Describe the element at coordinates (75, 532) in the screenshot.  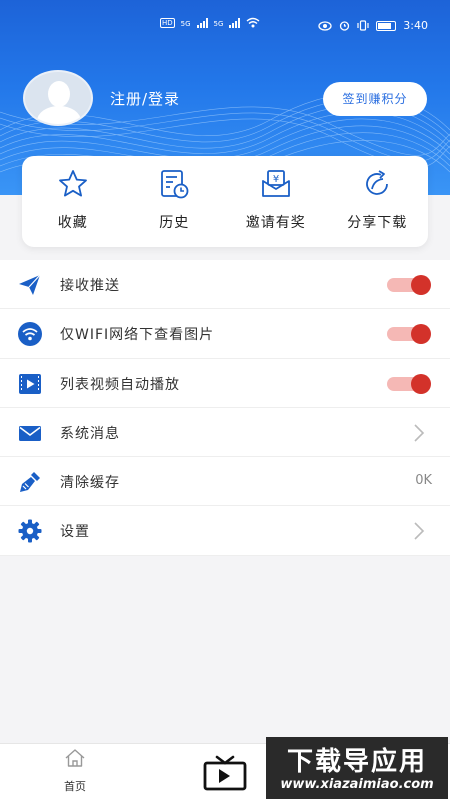
I see `list-item-label: 设置` at that location.